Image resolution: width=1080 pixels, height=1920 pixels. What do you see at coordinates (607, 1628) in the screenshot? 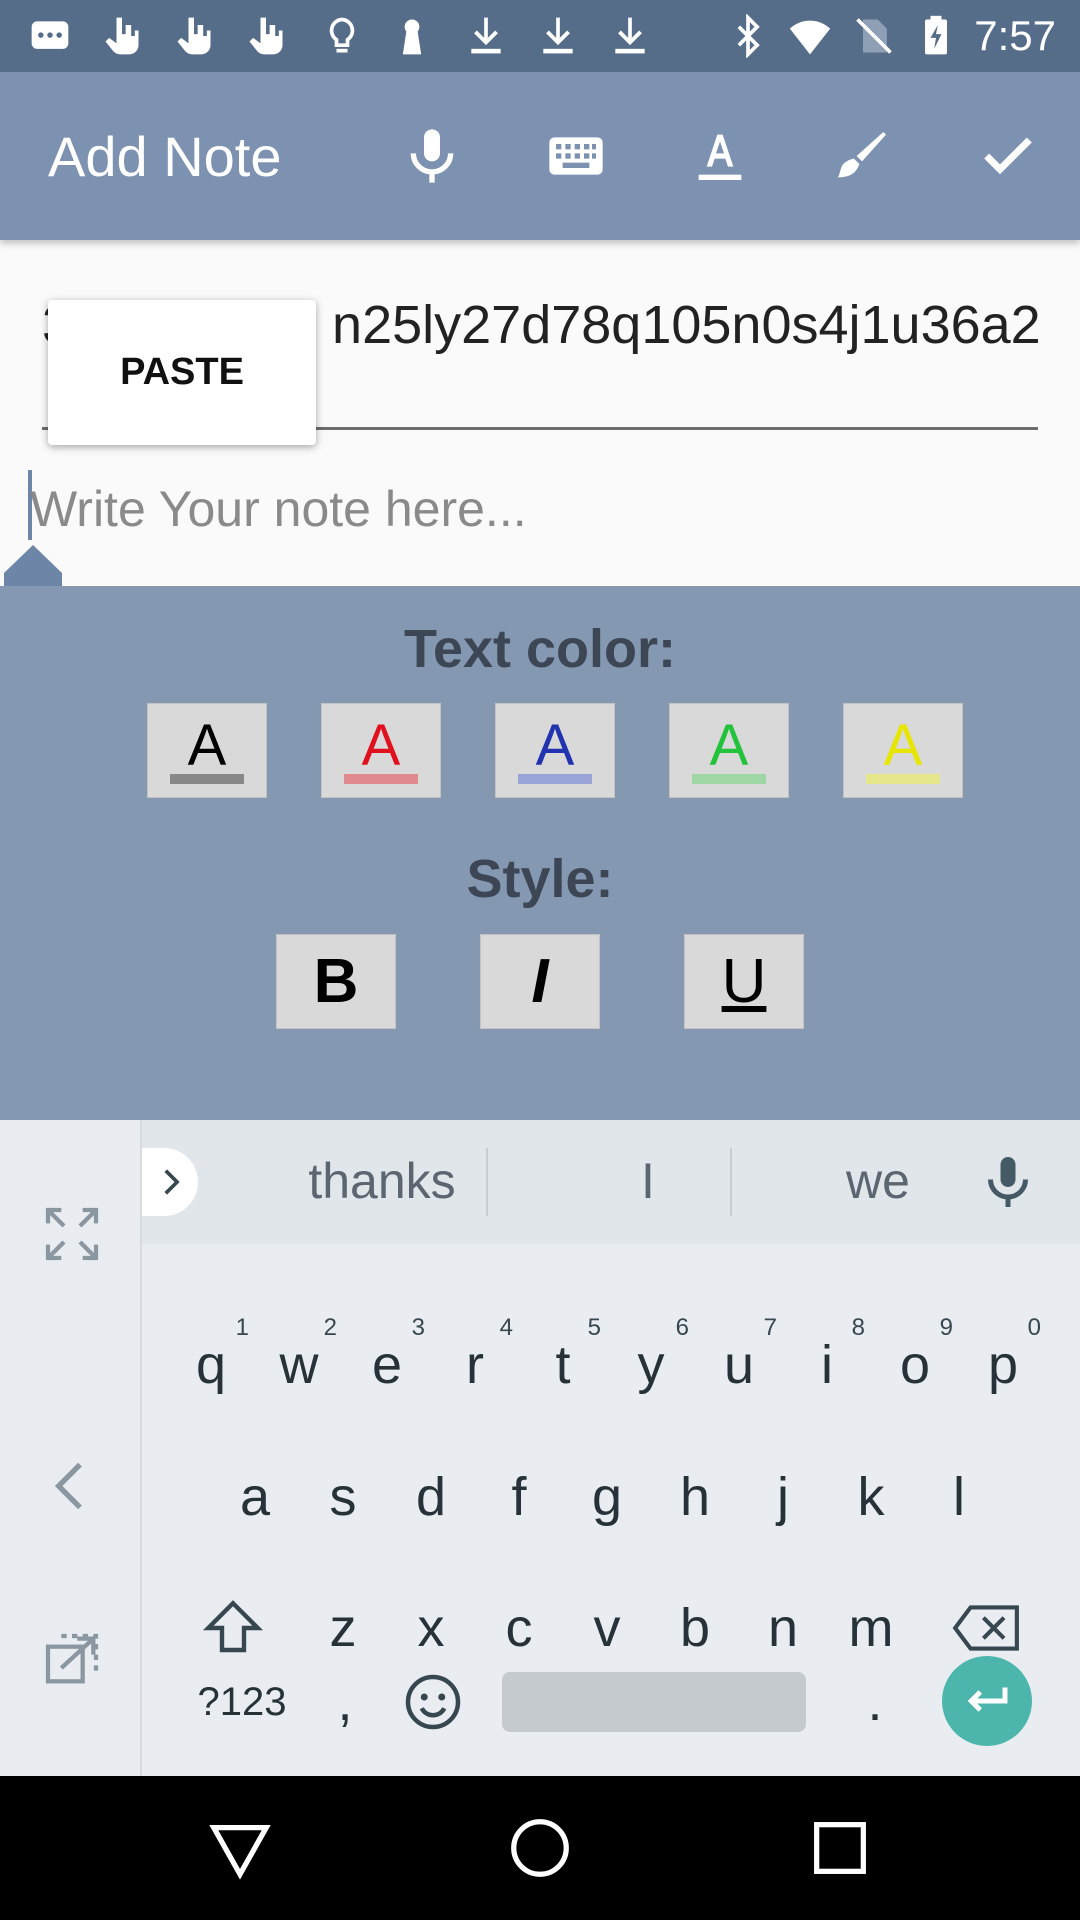
I see `key-v: v` at bounding box center [607, 1628].